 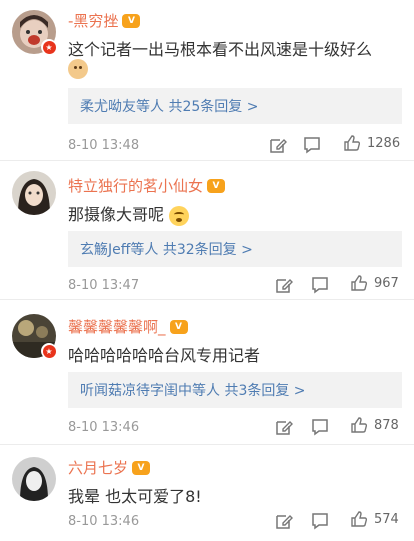 What do you see at coordinates (104, 145) in the screenshot?
I see `comment-time: 8-10 13:48` at bounding box center [104, 145].